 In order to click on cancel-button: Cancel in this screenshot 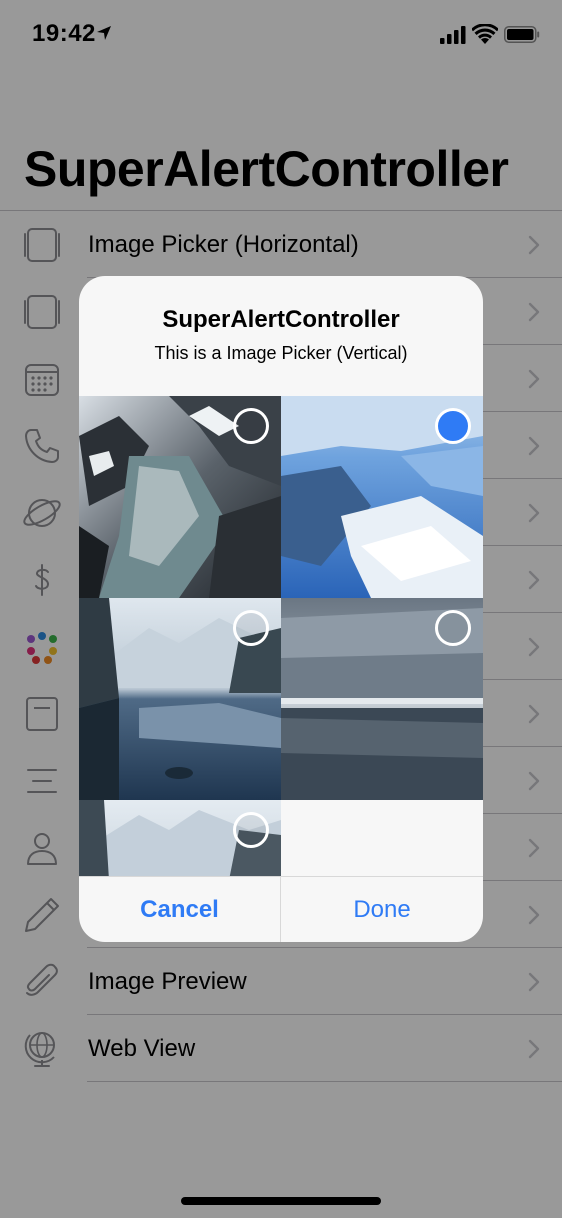, I will do `click(180, 909)`.